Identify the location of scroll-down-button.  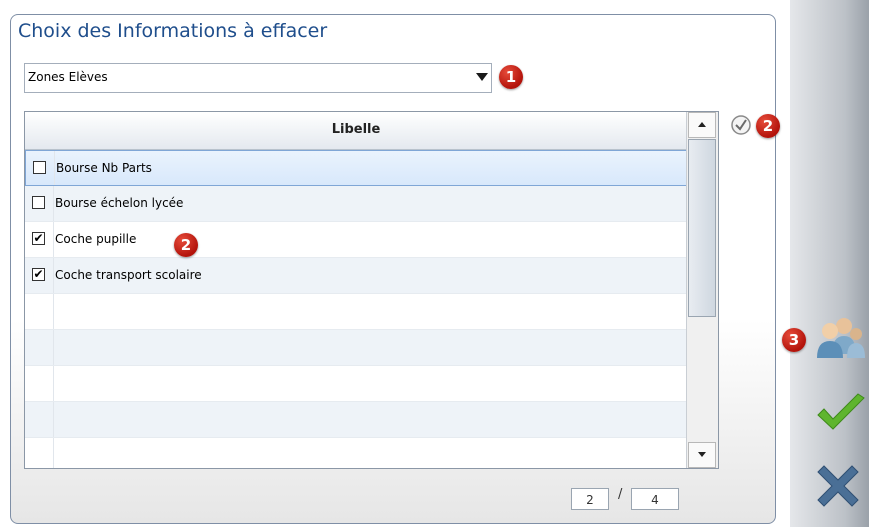
(702, 455).